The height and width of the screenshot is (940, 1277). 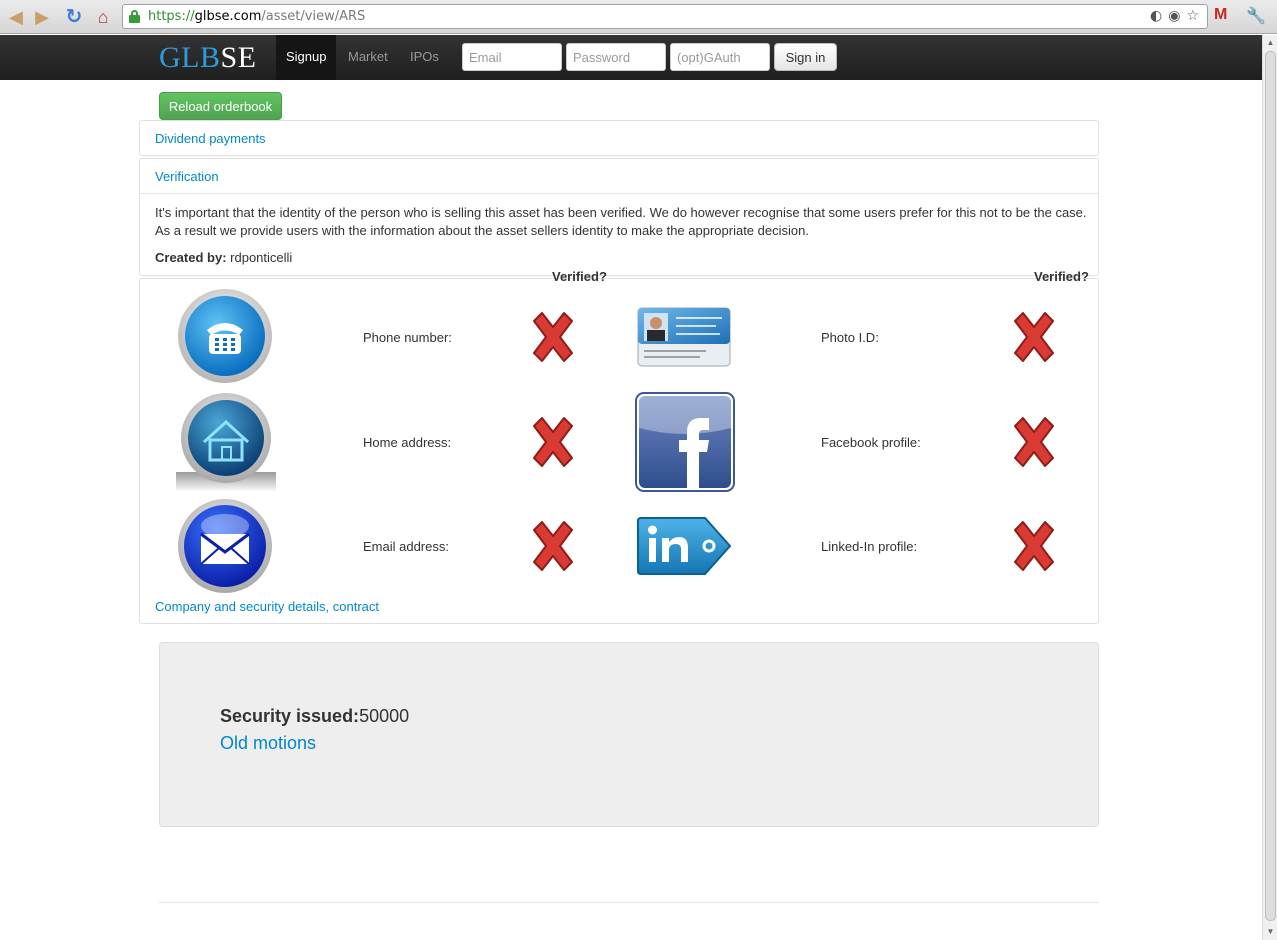 What do you see at coordinates (1034, 546) in the screenshot?
I see `linkedin-not-verified-cross-icon` at bounding box center [1034, 546].